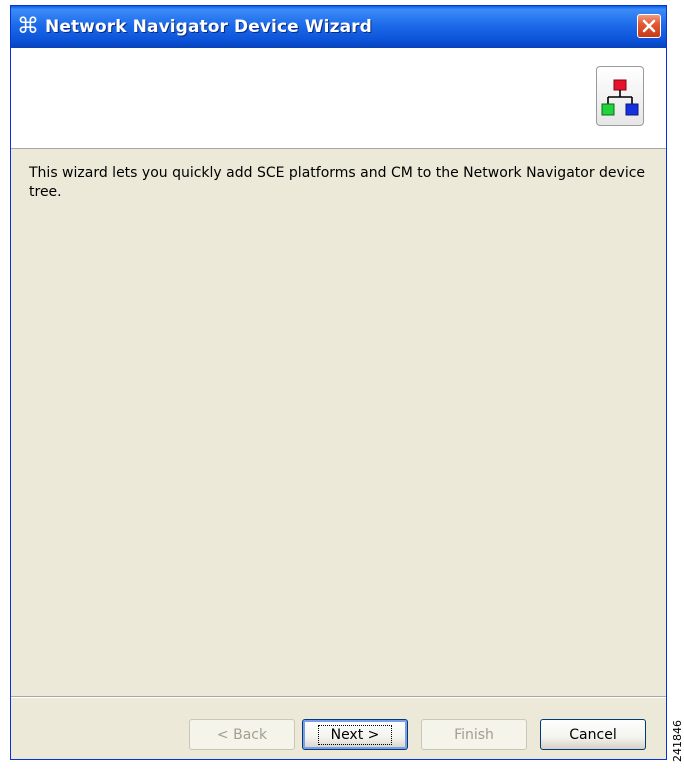 The width and height of the screenshot is (684, 769). I want to click on next-button: Next >, so click(355, 734).